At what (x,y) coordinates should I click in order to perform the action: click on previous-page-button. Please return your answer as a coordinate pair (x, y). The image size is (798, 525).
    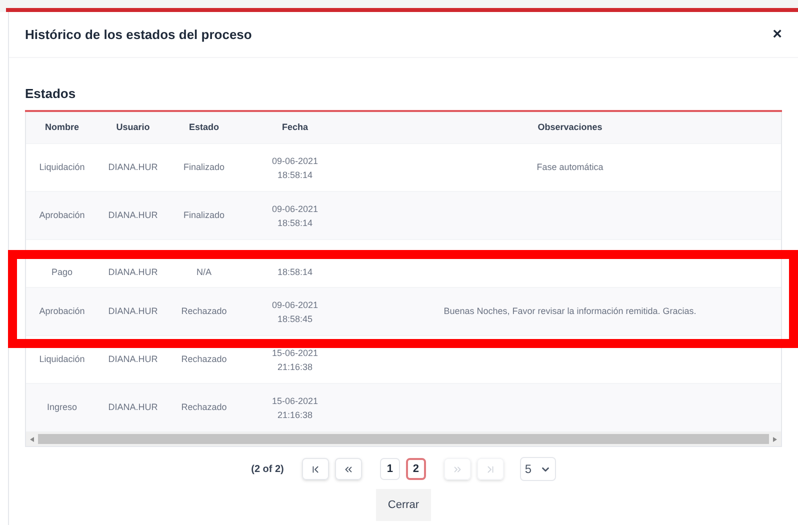
    Looking at the image, I should click on (348, 469).